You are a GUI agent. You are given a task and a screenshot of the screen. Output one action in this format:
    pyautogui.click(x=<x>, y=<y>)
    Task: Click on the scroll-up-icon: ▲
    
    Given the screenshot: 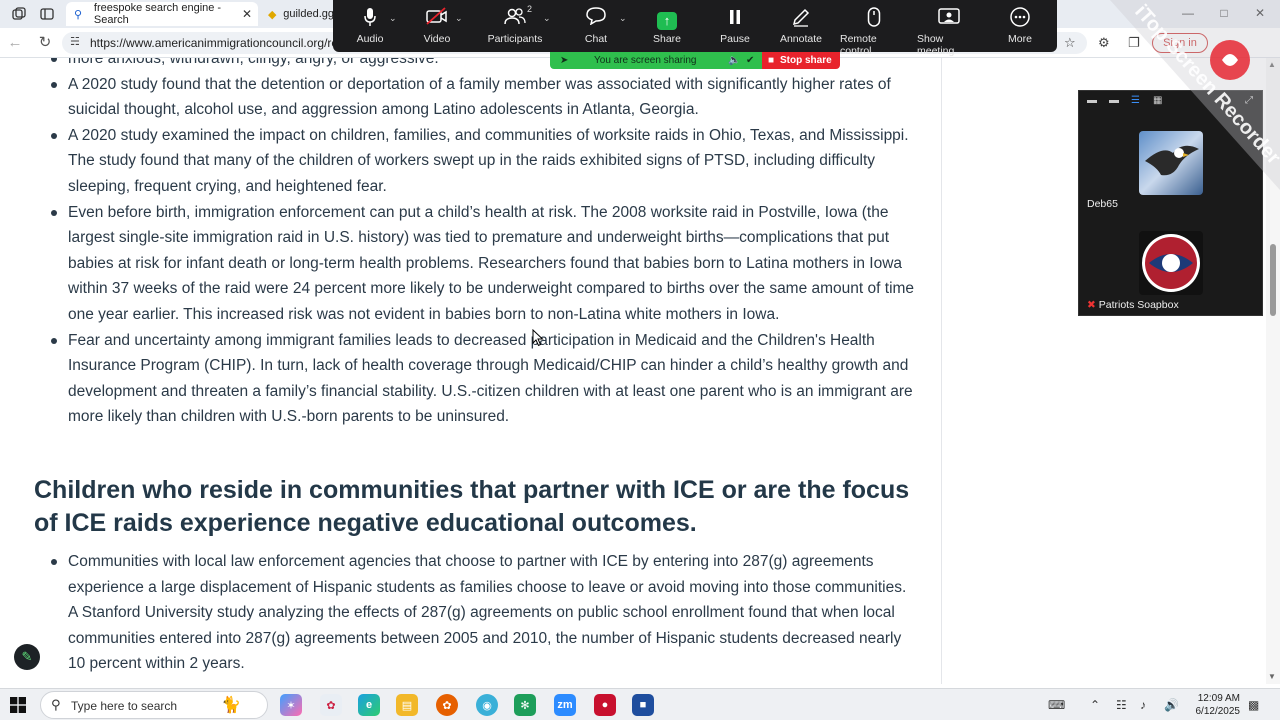 What is the action you would take?
    pyautogui.click(x=1272, y=64)
    